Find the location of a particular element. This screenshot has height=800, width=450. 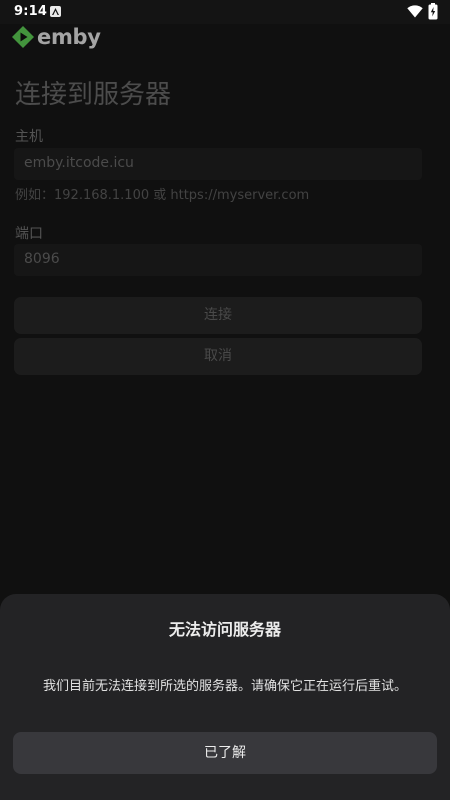

acknowledge-button: 已了解 is located at coordinates (225, 753).